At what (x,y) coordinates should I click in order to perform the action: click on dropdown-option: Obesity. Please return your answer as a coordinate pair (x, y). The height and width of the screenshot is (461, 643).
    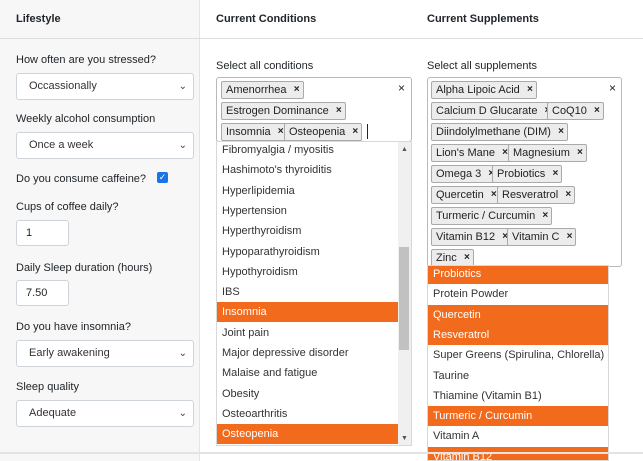
    Looking at the image, I should click on (307, 394).